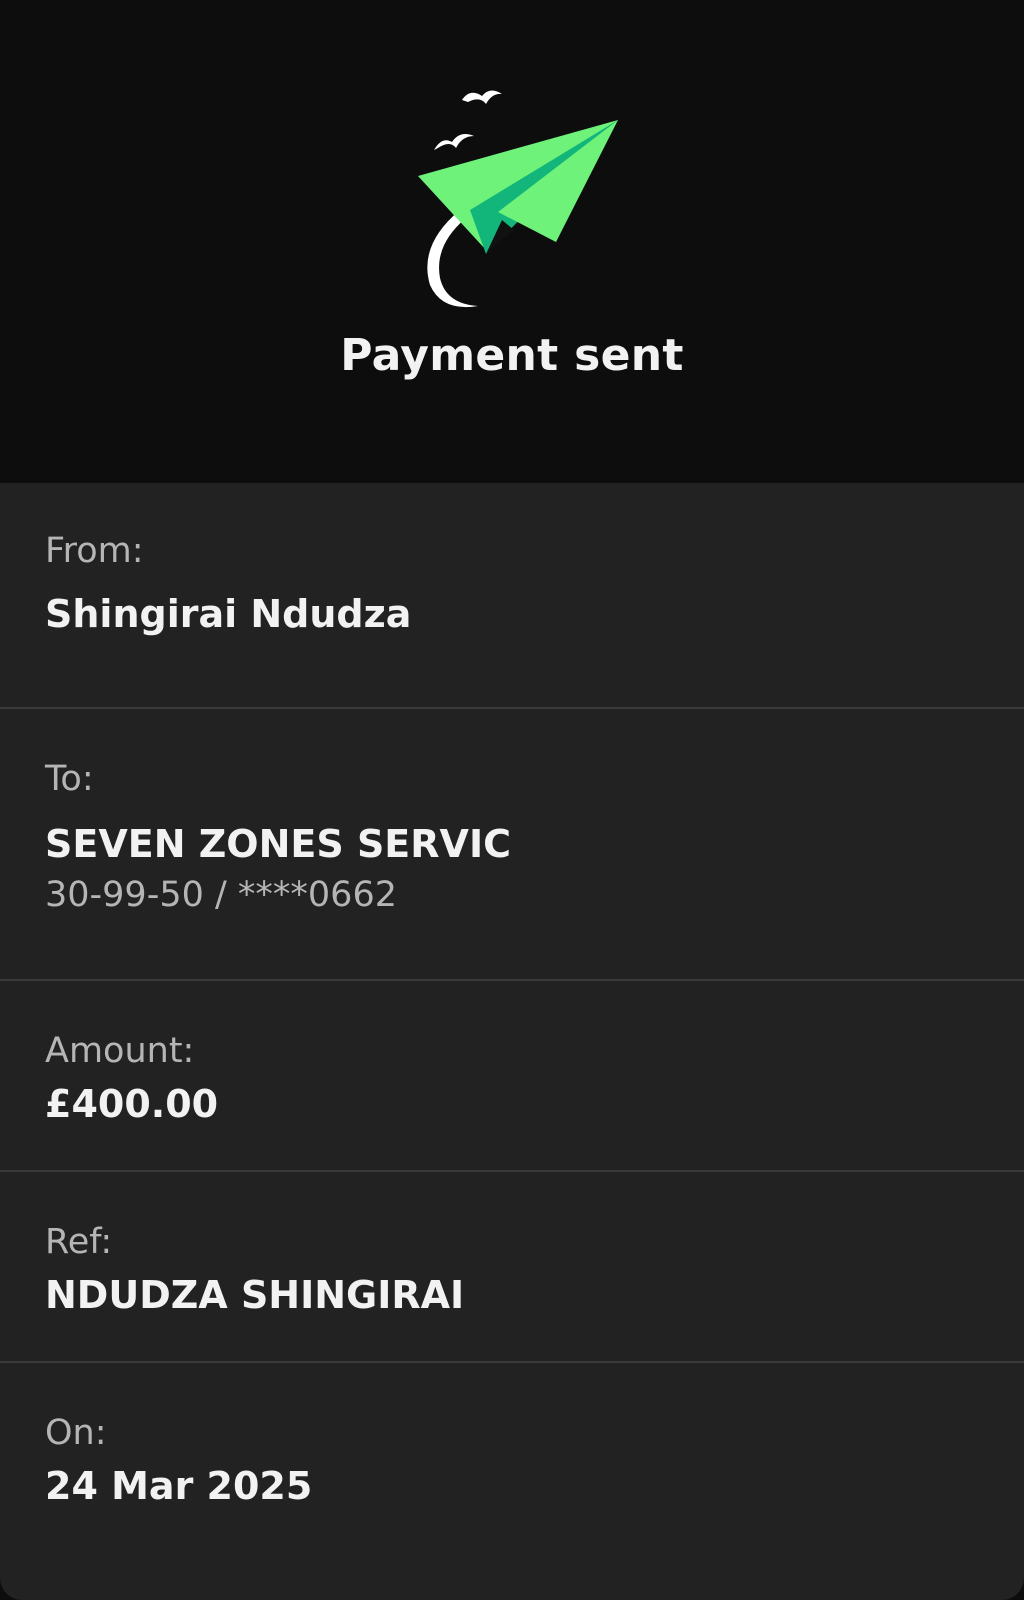  I want to click on from-name: Shingirai Ndudza, so click(228, 614).